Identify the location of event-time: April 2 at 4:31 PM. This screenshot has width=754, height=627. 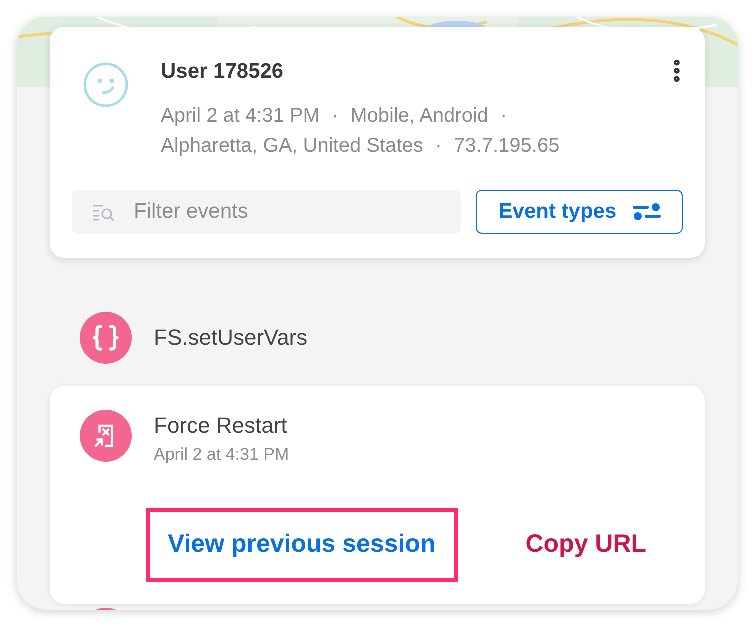
(222, 455).